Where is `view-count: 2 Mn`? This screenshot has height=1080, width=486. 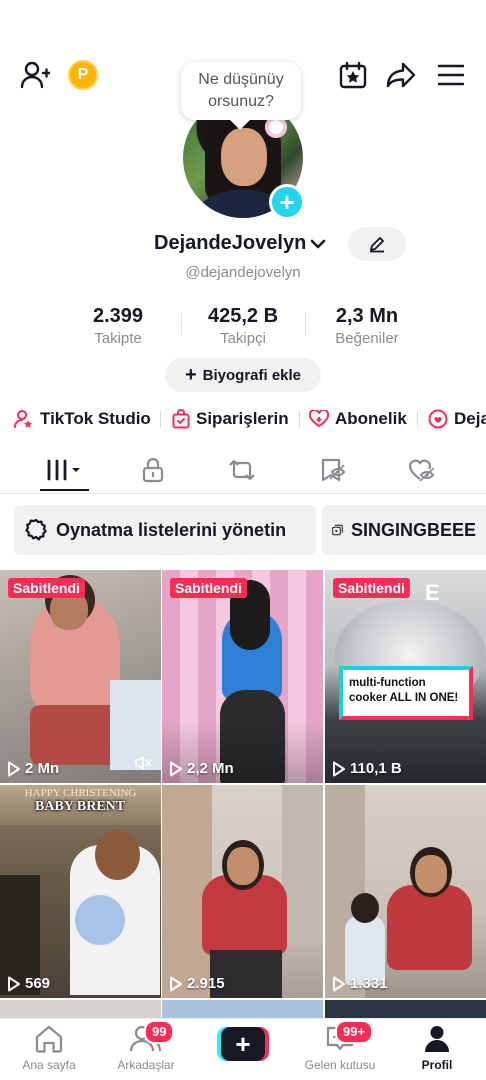 view-count: 2 Mn is located at coordinates (33, 768).